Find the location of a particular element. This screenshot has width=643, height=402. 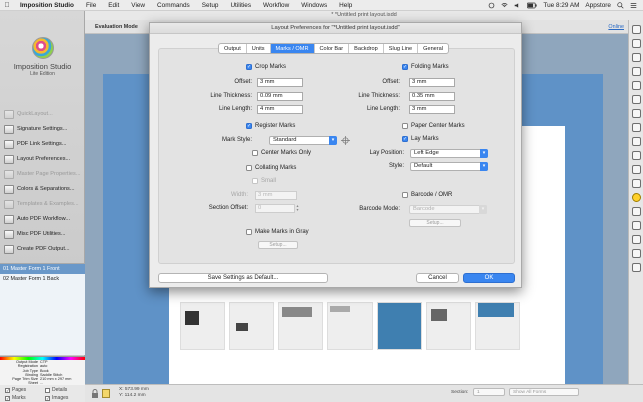

tab-marks-omr: Marks / OMR is located at coordinates (292, 48).